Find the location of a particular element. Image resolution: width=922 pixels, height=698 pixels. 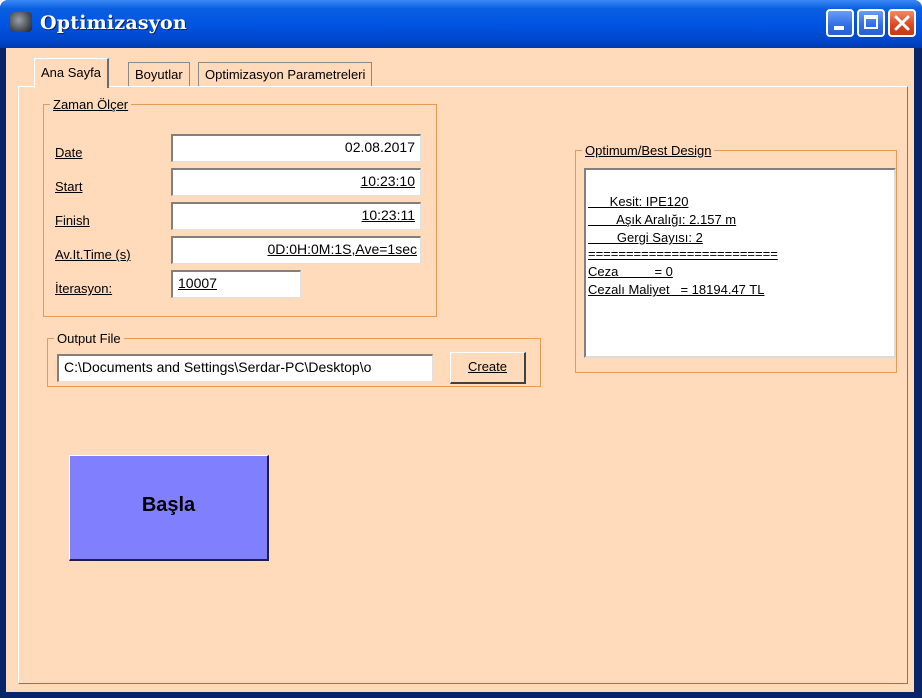

optimum-legend: Optimum/Best Design is located at coordinates (648, 150).